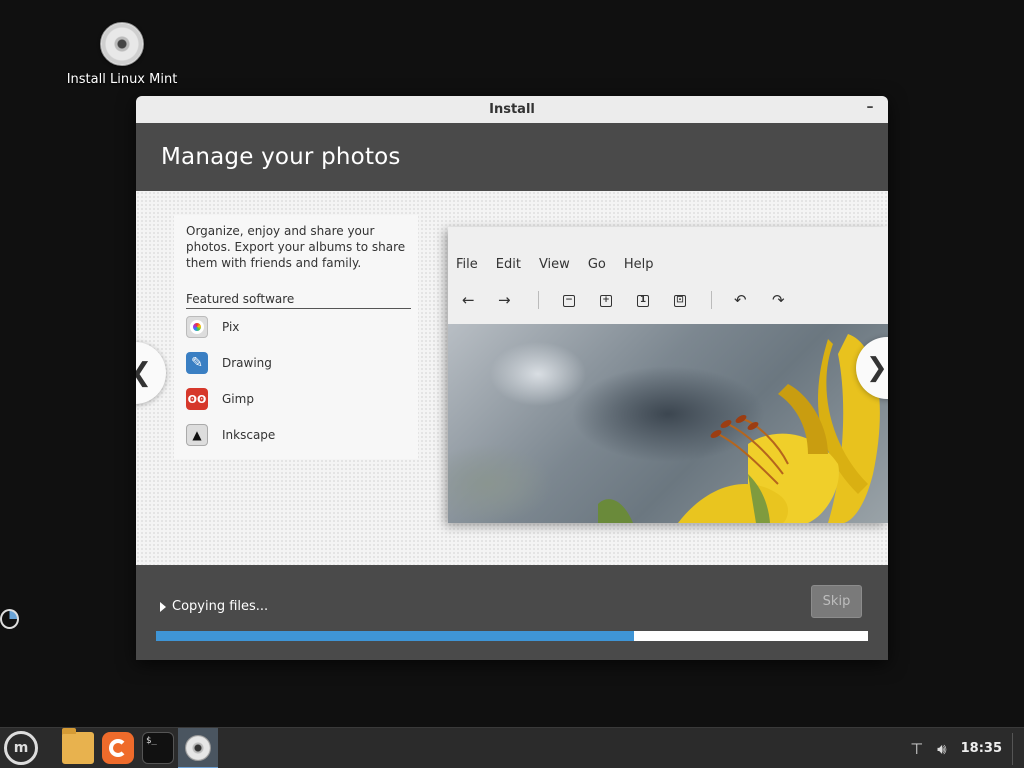 Image resolution: width=1024 pixels, height=768 pixels. I want to click on progress-fill, so click(395, 636).